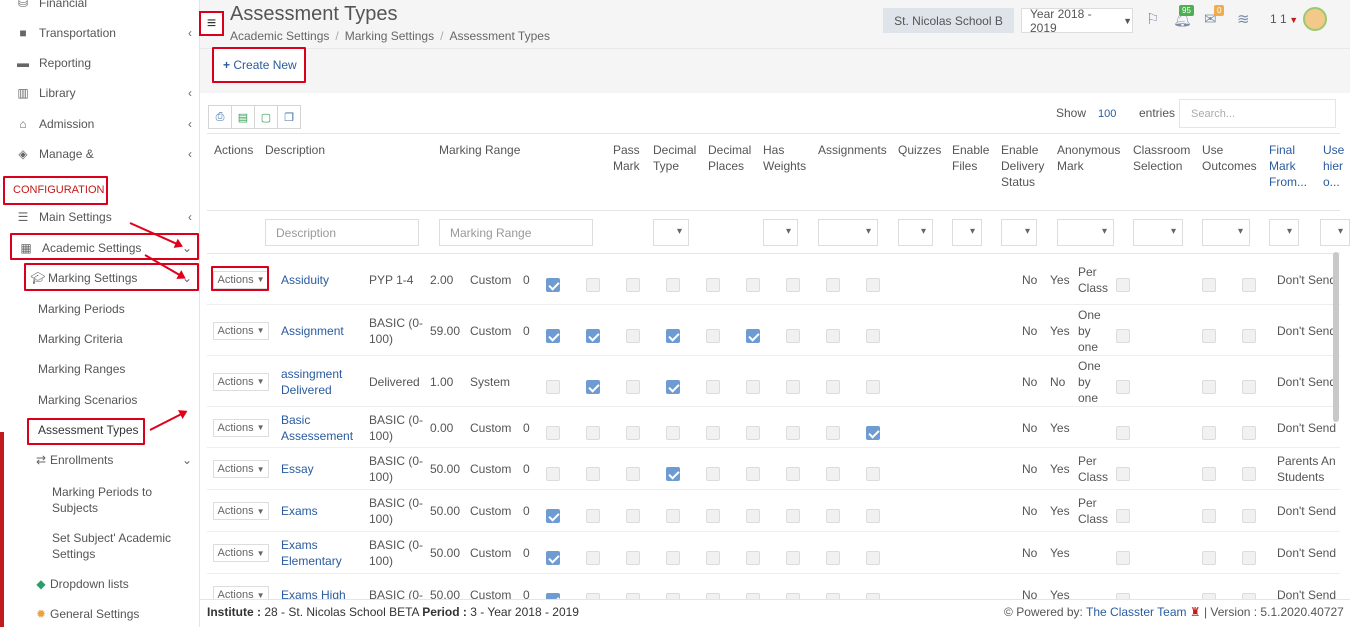 The image size is (1350, 627). Describe the element at coordinates (81, 309) in the screenshot. I see `sidebar-subitem-marking-periods: Marking Periods` at that location.